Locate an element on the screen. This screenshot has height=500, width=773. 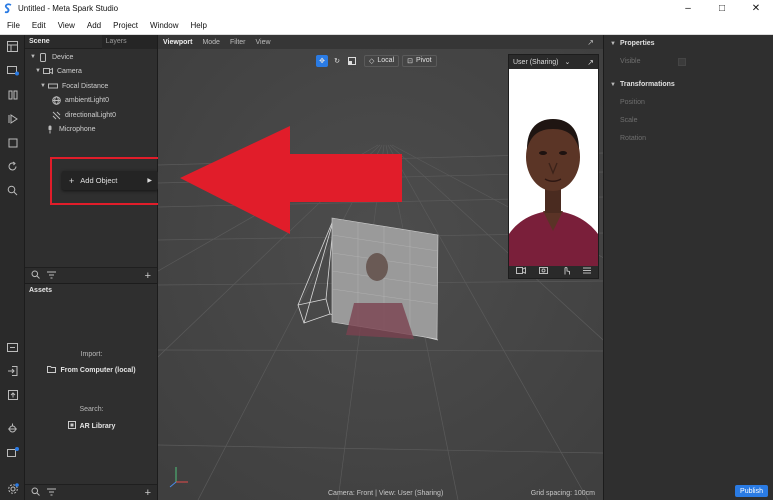
tree-label: Device is located at coordinates (63, 57).